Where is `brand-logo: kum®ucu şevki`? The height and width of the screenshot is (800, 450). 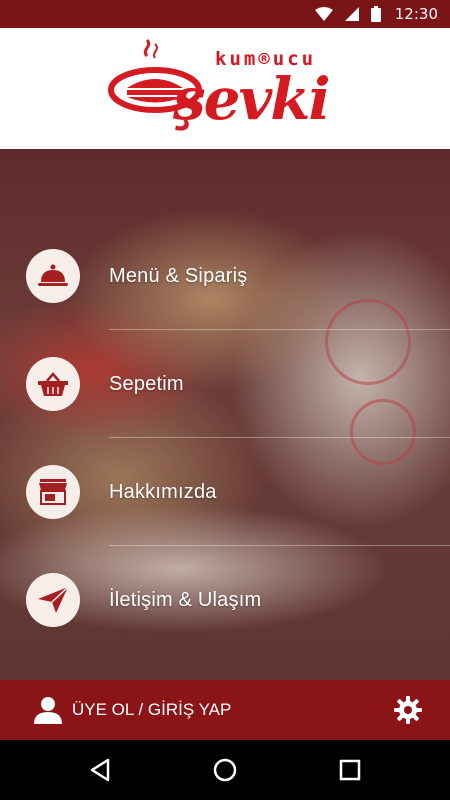 brand-logo: kum®ucu şevki is located at coordinates (228, 92).